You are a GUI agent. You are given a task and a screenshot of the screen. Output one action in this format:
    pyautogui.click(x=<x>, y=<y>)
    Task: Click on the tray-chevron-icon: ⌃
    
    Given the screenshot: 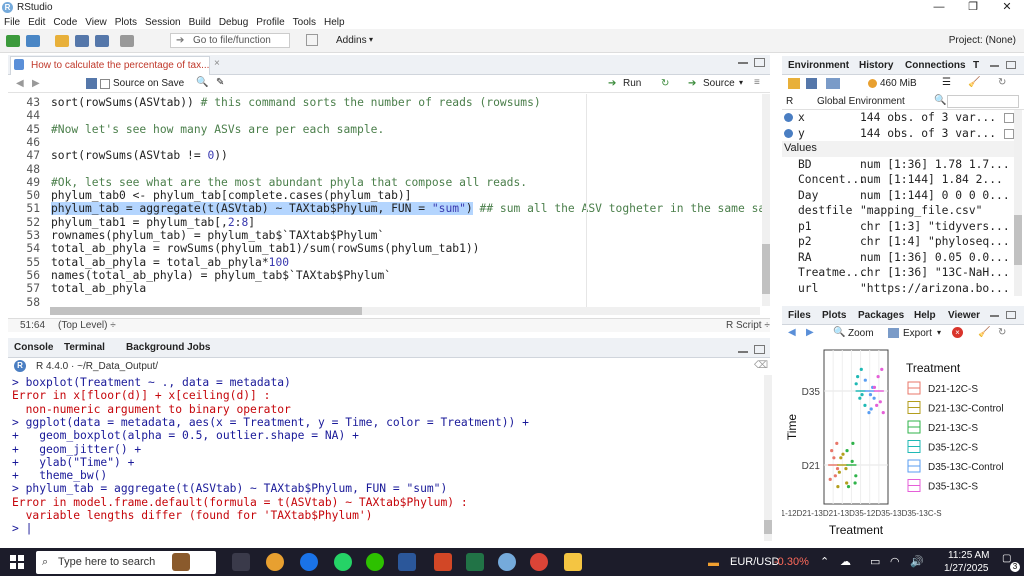 What is the action you would take?
    pyautogui.click(x=824, y=561)
    